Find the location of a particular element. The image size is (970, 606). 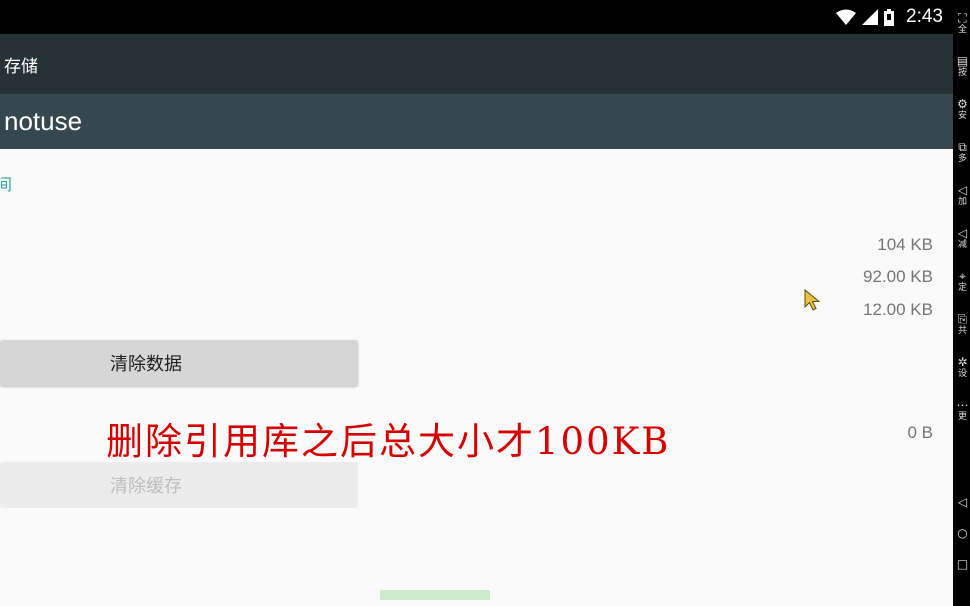

volume-down-icon: ◁ is located at coordinates (962, 233).